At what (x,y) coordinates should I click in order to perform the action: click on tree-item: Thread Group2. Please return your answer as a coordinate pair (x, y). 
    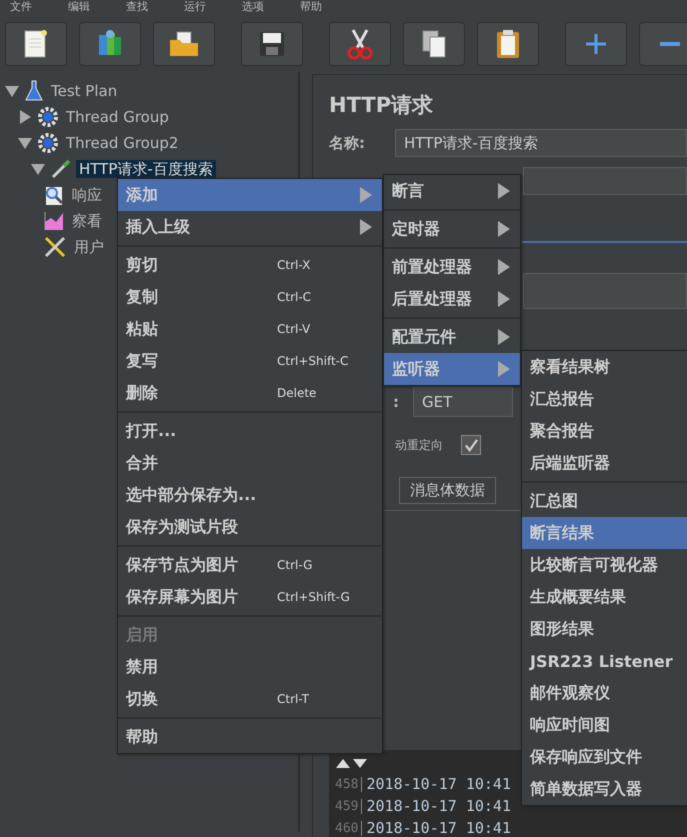
    Looking at the image, I should click on (122, 143).